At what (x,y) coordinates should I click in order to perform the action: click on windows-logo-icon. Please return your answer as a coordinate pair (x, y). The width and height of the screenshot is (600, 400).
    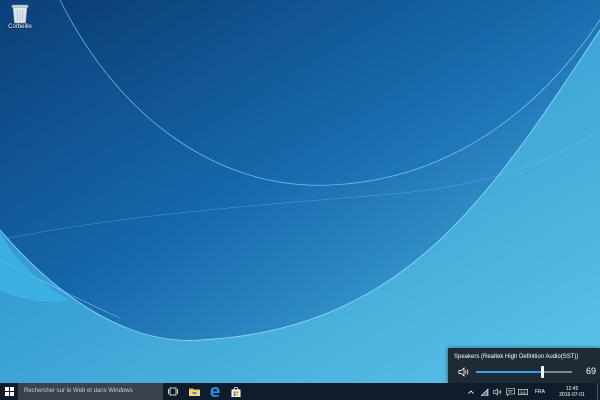
    Looking at the image, I should click on (9, 391).